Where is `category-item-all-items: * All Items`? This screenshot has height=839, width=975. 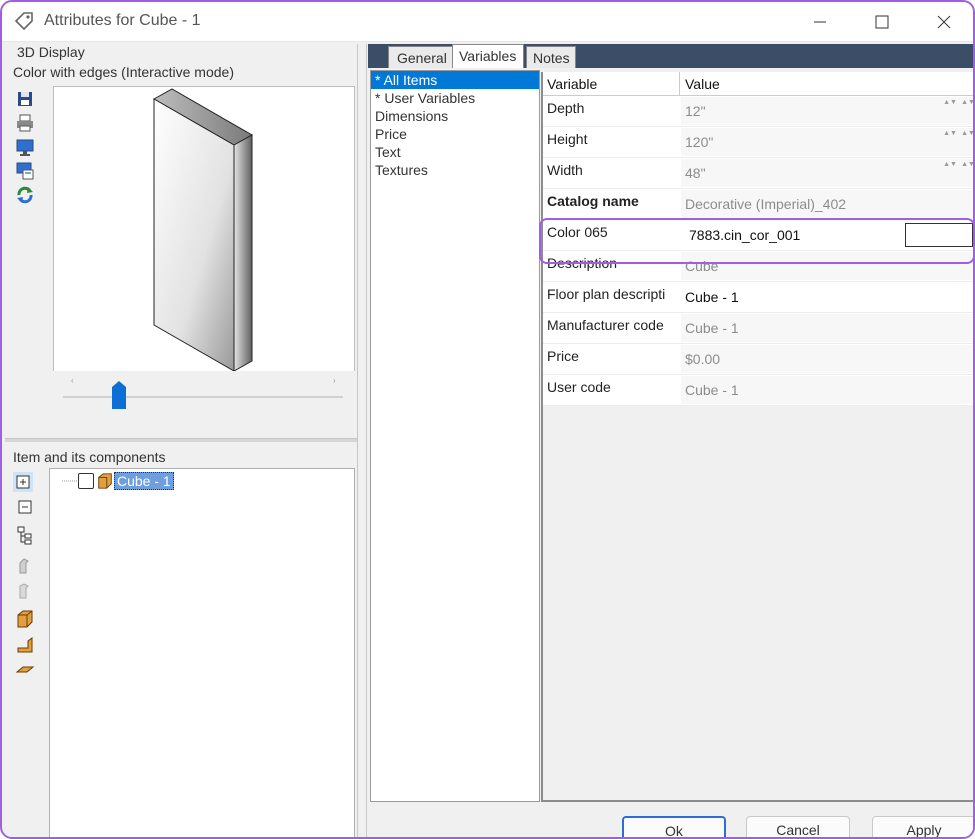
category-item-all-items: * All Items is located at coordinates (455, 80).